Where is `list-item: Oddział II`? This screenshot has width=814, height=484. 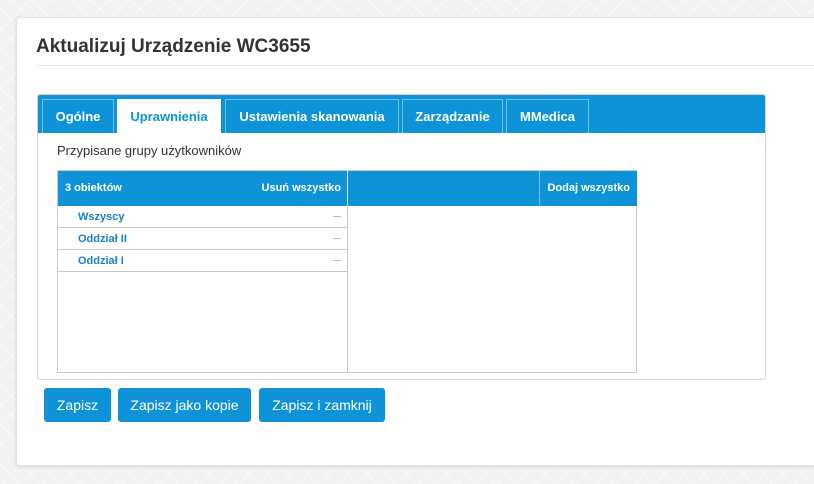 list-item: Oddział II is located at coordinates (202, 239).